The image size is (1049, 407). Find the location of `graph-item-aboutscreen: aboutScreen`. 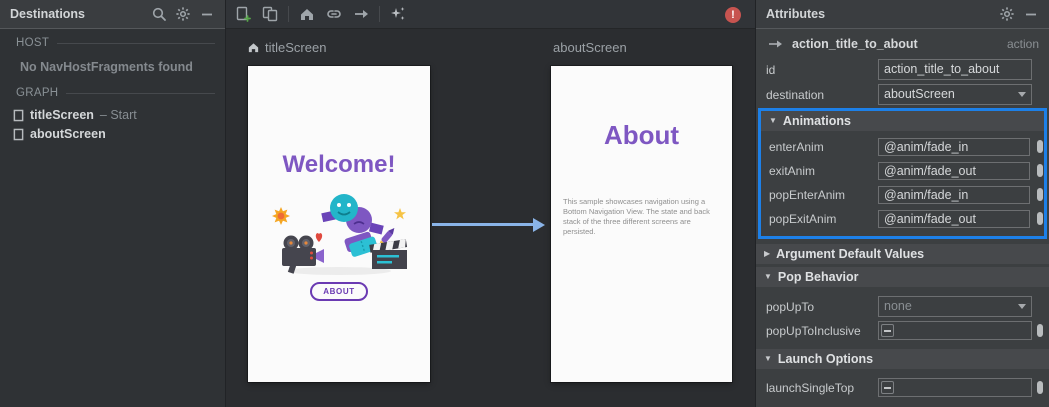

graph-item-aboutscreen: aboutScreen is located at coordinates (62, 134).